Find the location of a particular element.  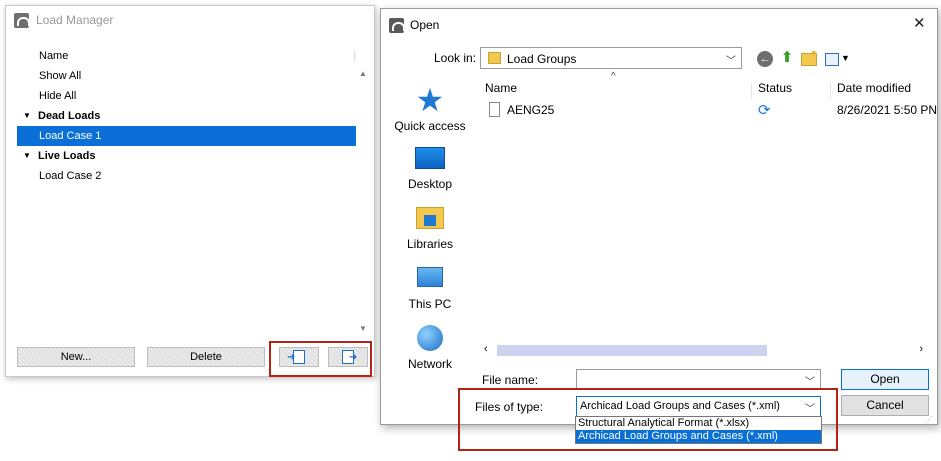

hide-all-item: Hide All is located at coordinates (186, 96).